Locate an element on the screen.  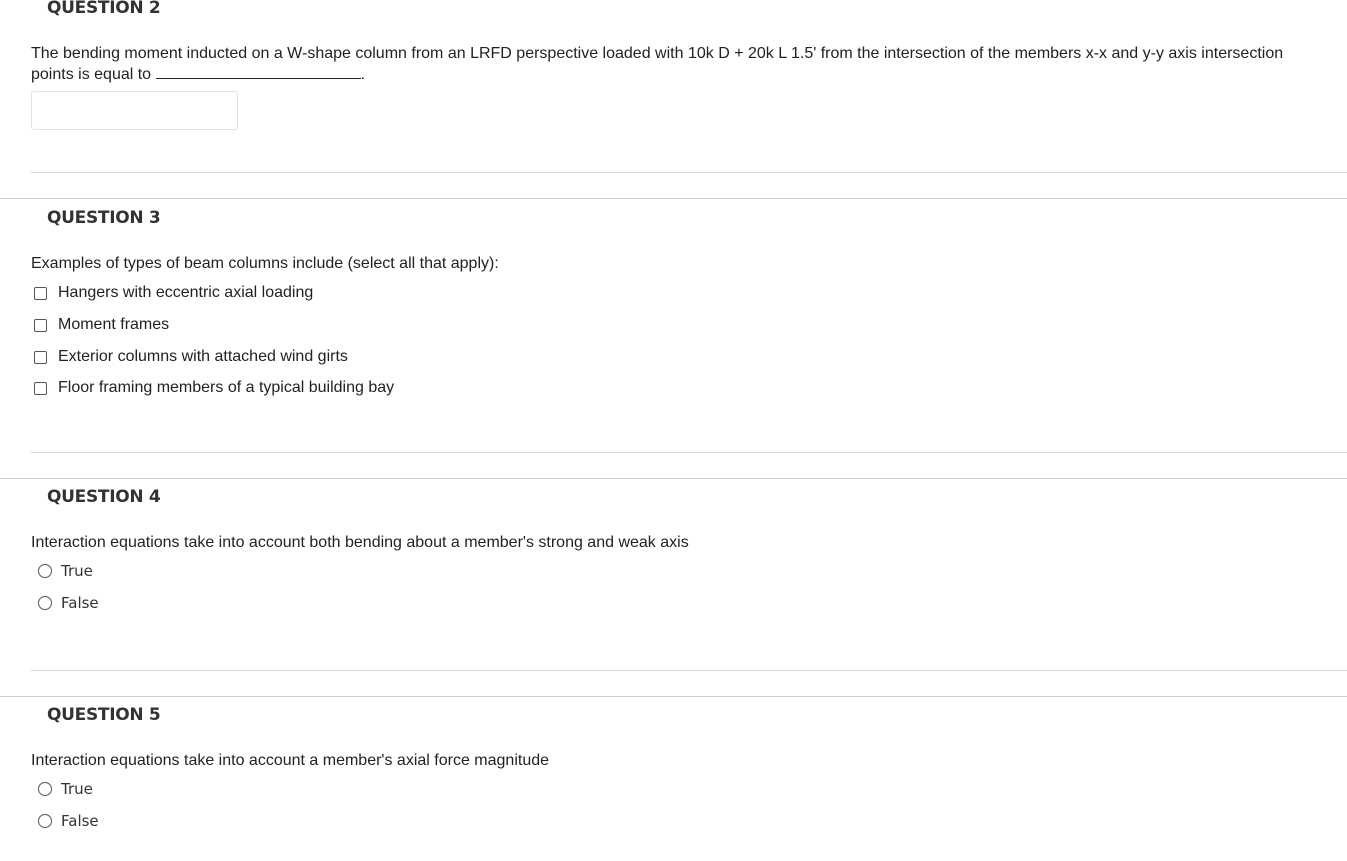
question-2-title: QUESTION 2 is located at coordinates (104, 9).